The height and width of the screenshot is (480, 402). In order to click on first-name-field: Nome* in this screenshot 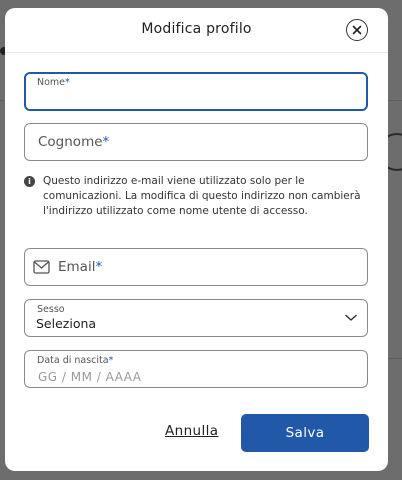, I will do `click(196, 91)`.